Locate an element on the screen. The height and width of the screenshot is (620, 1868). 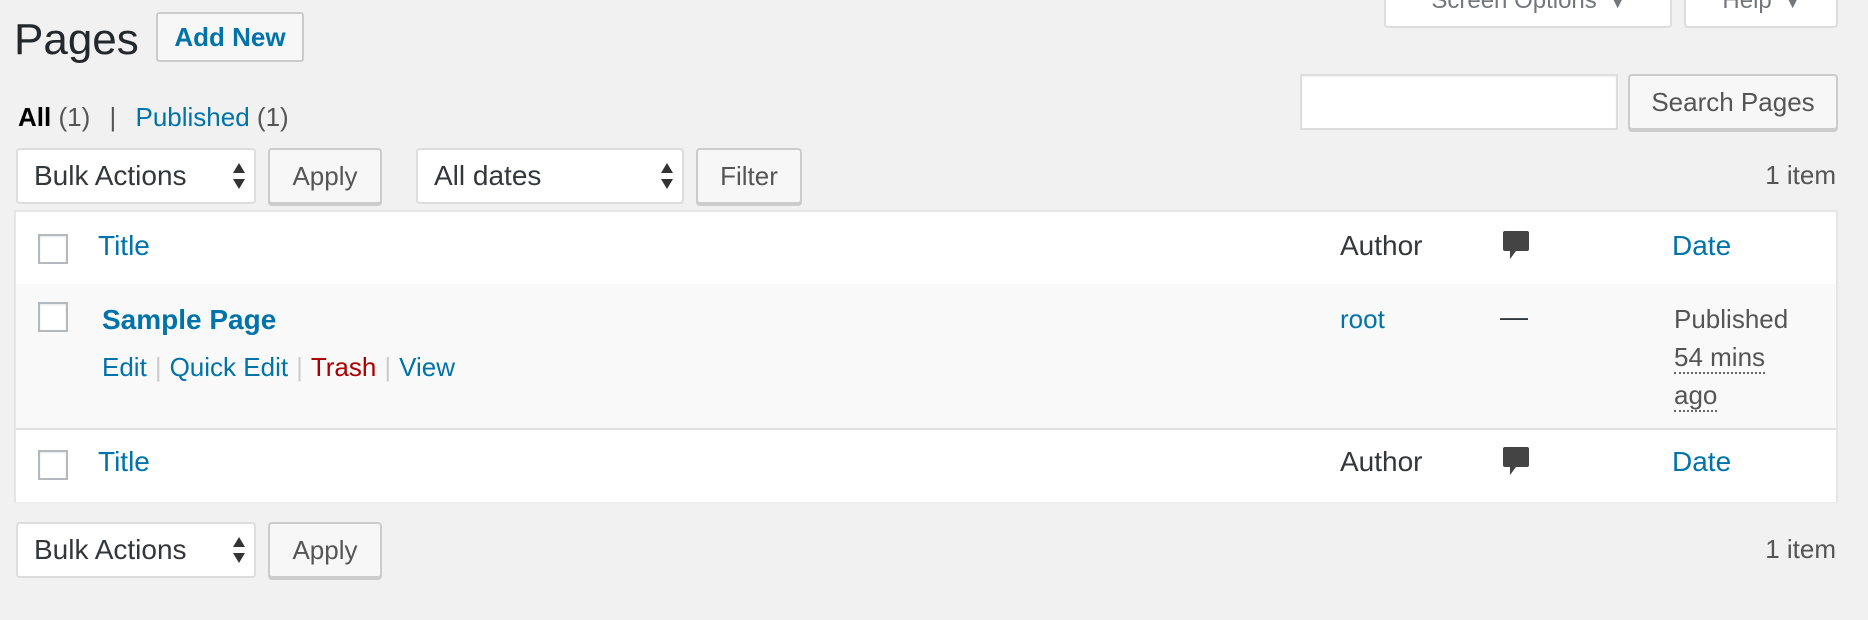
date-cell: Published 54 mins ago is located at coordinates (1734, 357).